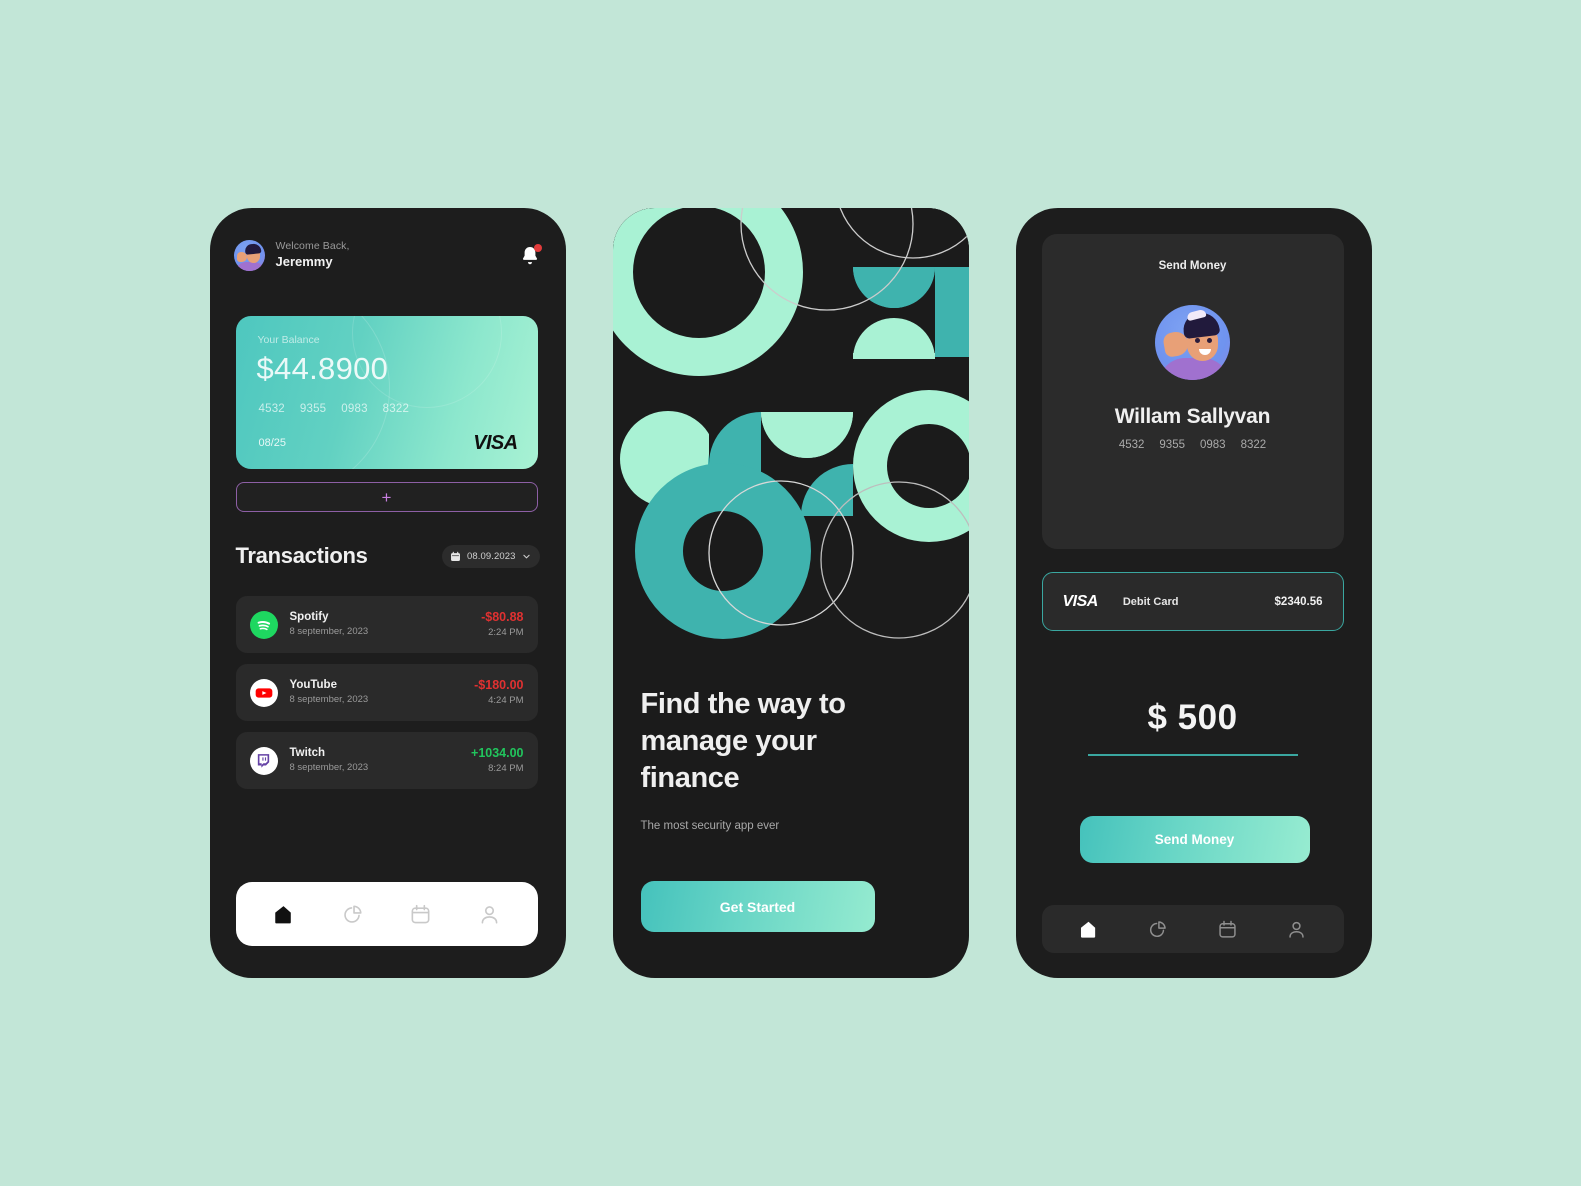 This screenshot has width=1581, height=1186. I want to click on avatar-hair, so click(252, 249).